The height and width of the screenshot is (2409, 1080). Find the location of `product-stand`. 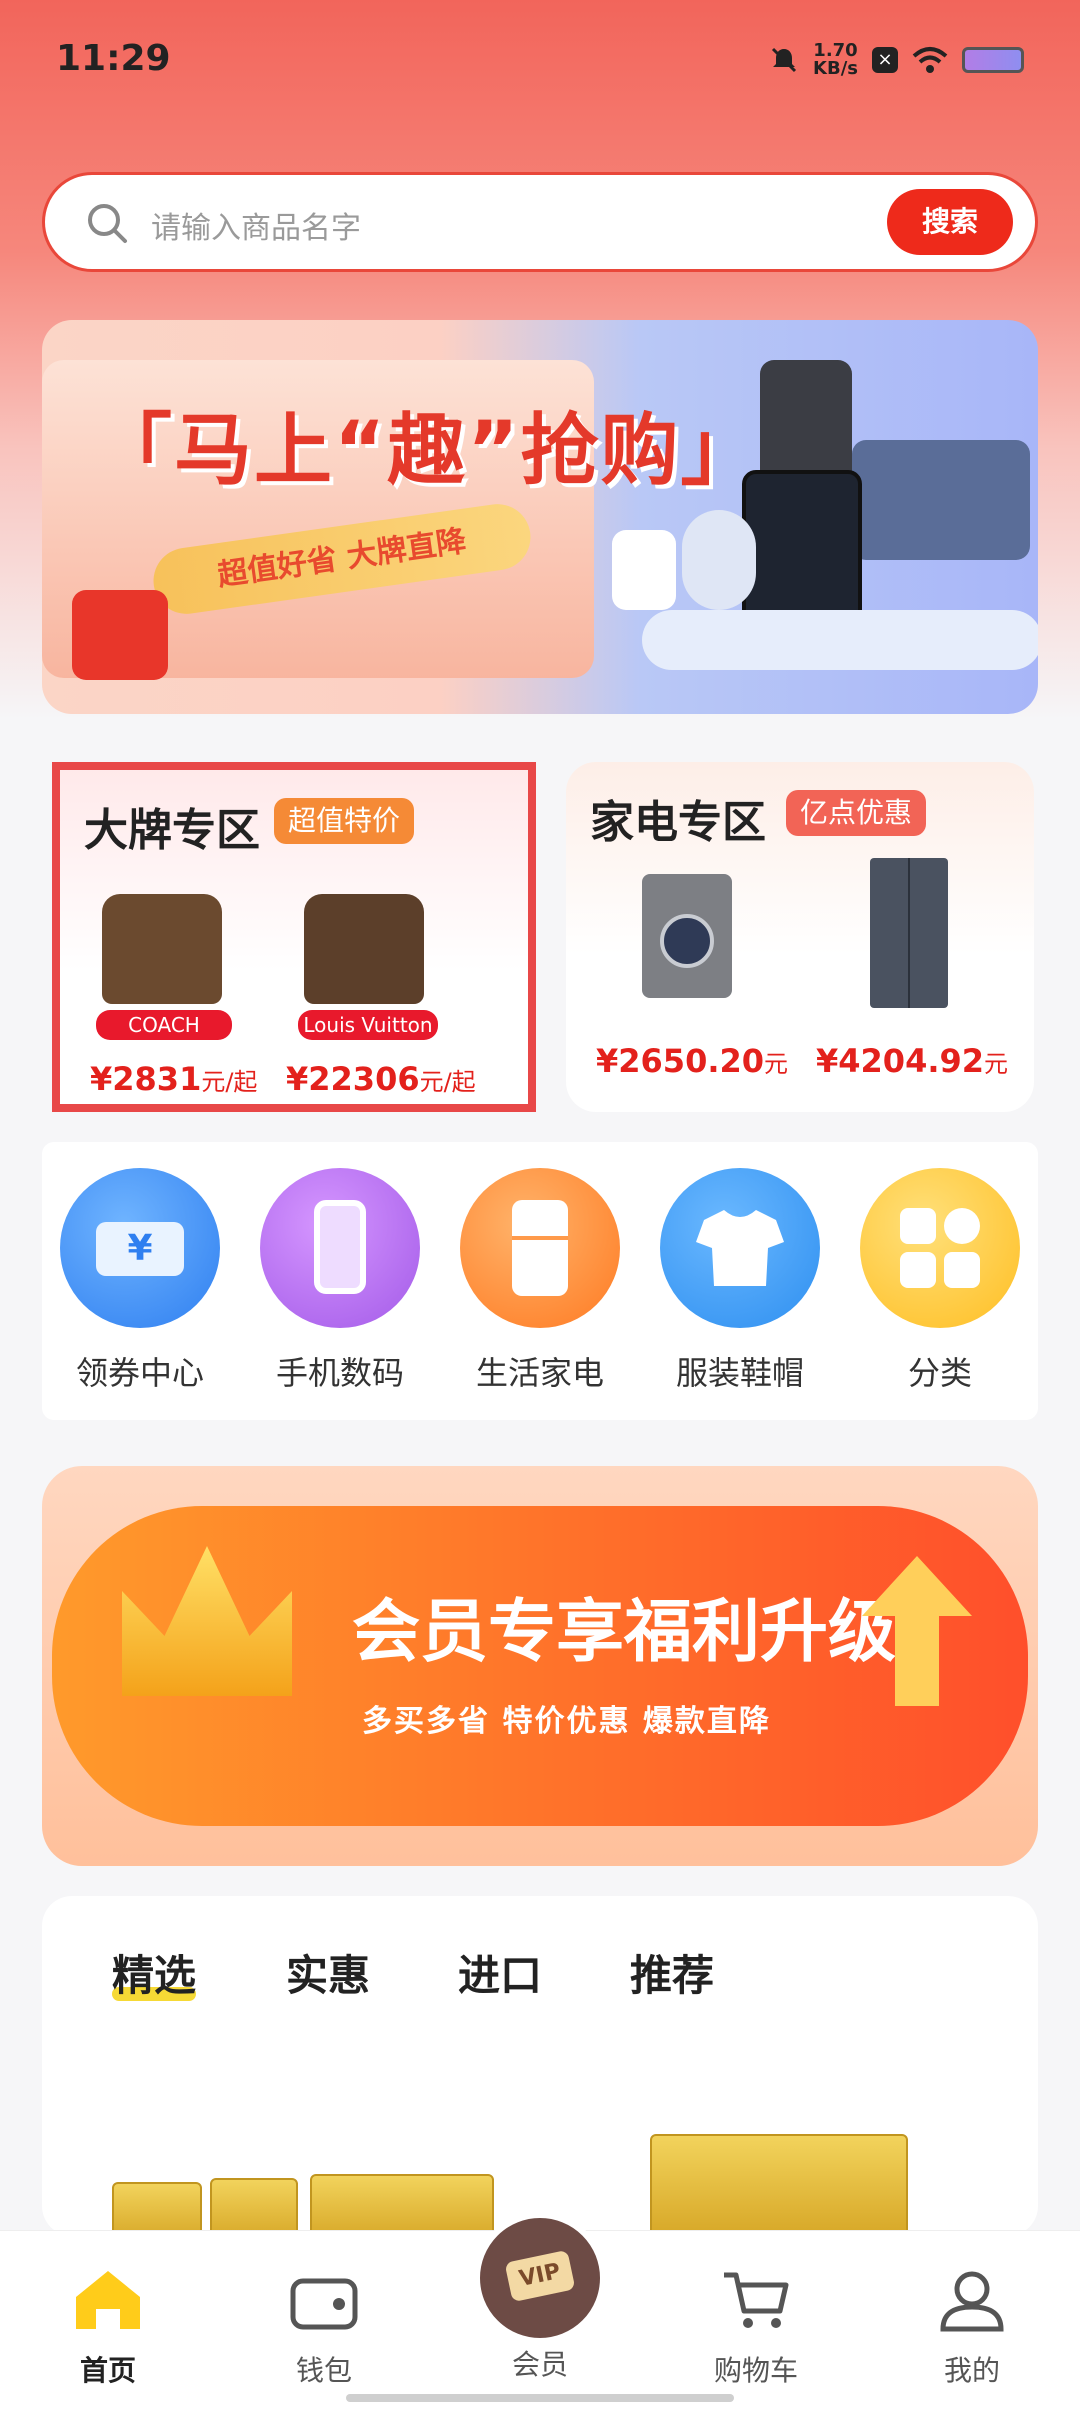

product-stand is located at coordinates (840, 640).